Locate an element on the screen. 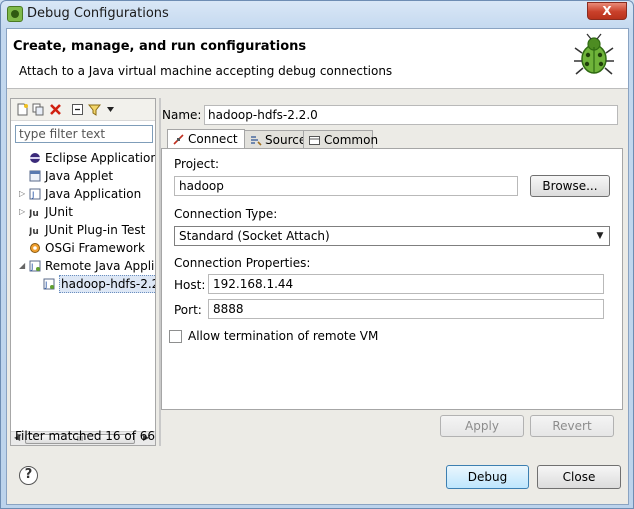  tab-label: Connect is located at coordinates (213, 139).